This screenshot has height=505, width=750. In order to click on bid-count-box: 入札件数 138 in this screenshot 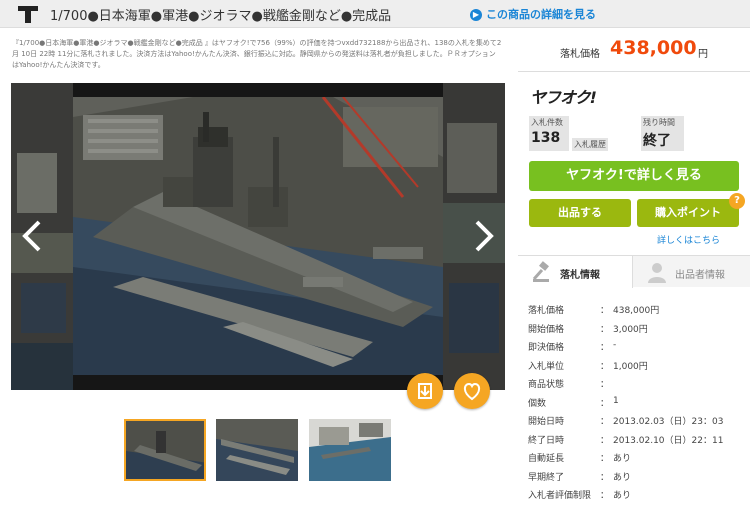, I will do `click(549, 133)`.